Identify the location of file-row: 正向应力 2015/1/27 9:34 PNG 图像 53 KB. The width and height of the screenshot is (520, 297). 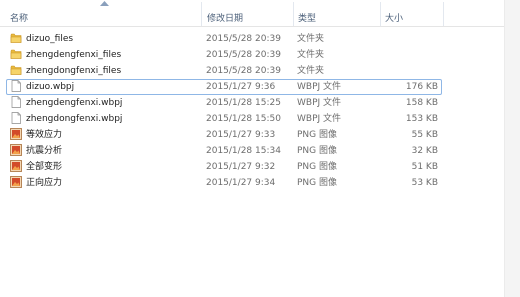
(252, 183).